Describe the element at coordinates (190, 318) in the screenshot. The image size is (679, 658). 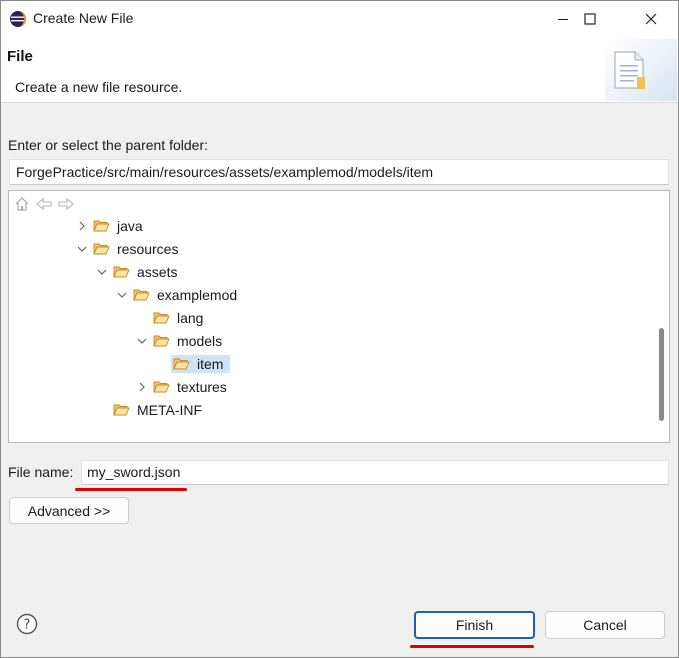
I see `tree-item-label: lang` at that location.